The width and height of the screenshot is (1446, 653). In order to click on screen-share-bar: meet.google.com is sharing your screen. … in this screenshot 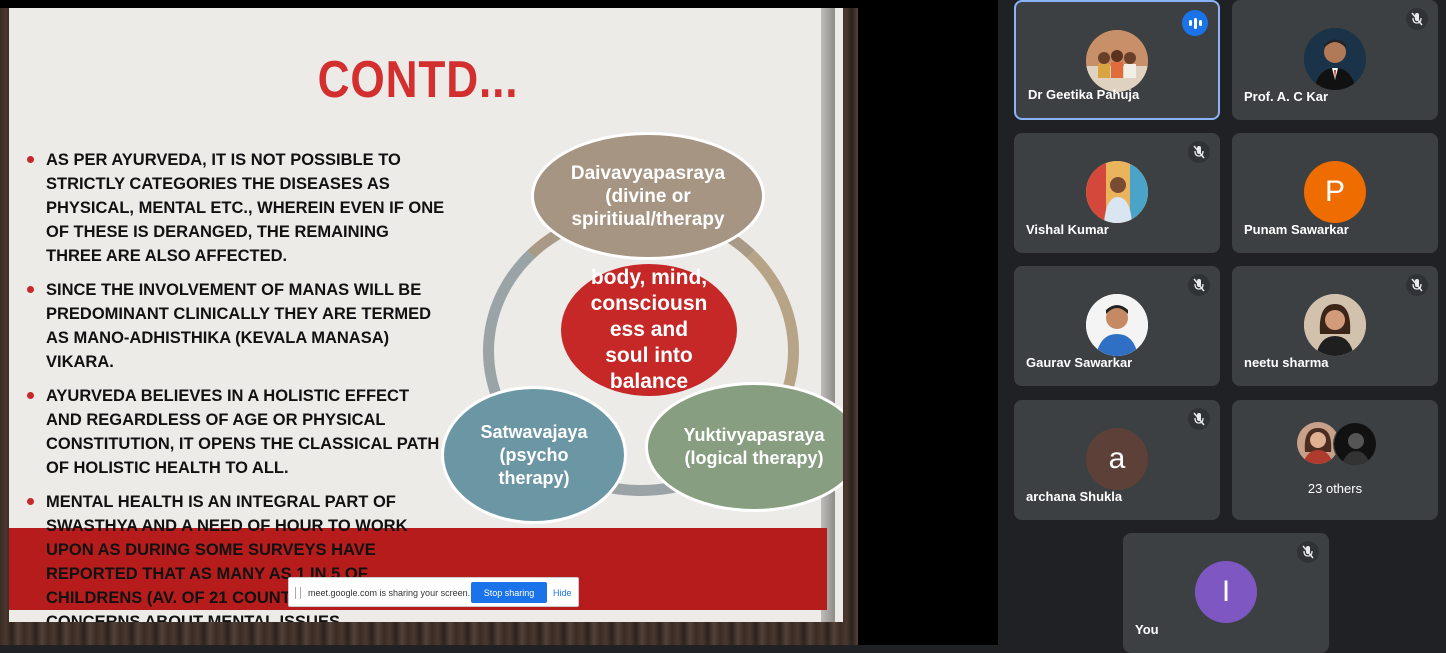, I will do `click(433, 592)`.